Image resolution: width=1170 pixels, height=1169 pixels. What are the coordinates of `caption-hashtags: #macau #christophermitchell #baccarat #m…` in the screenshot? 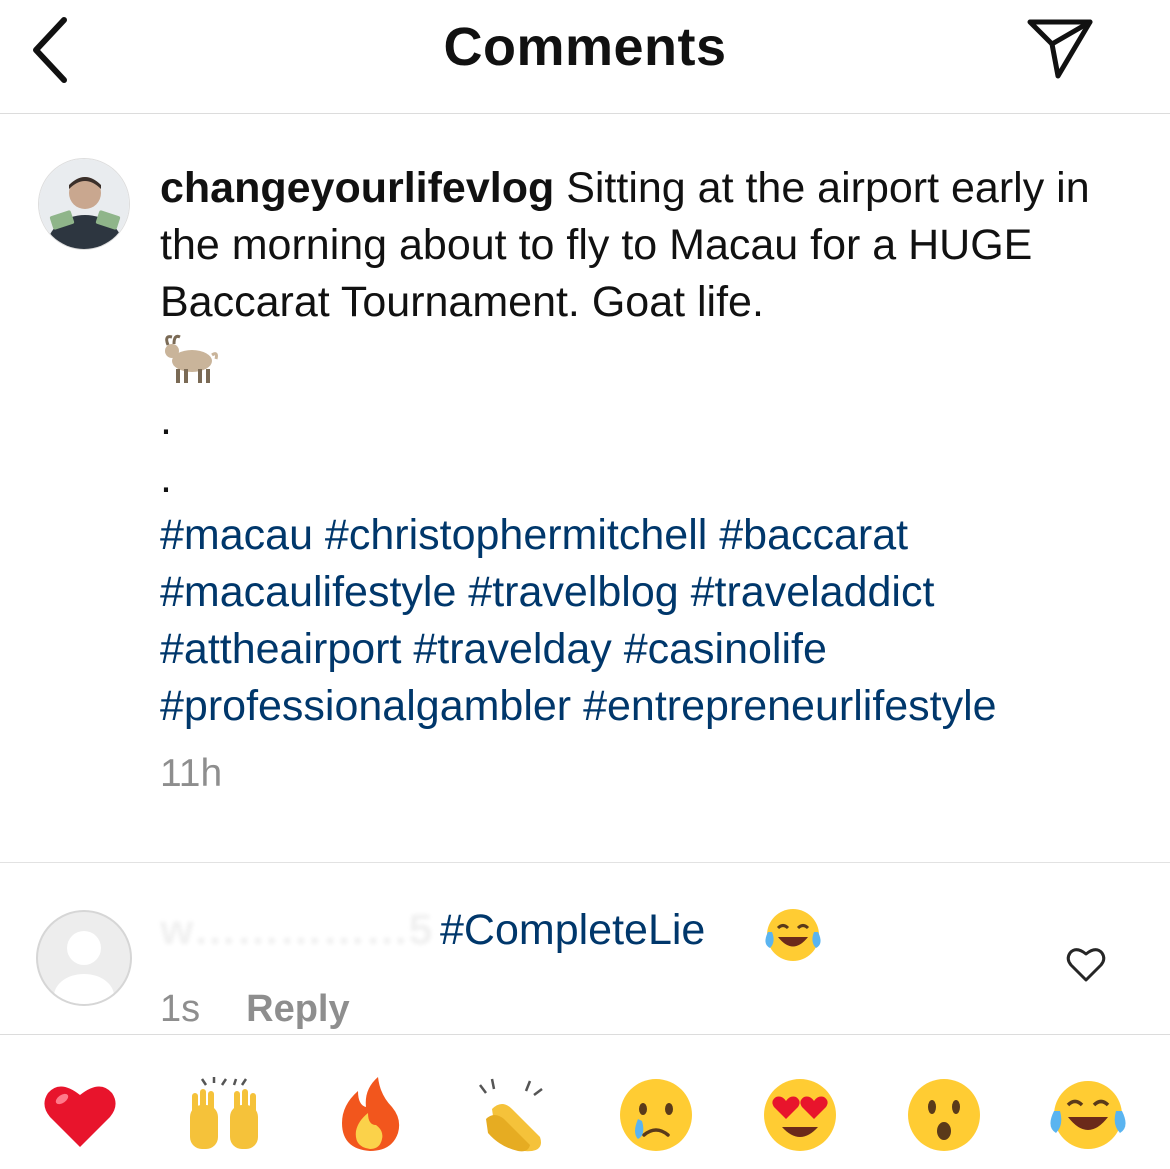 It's located at (578, 620).